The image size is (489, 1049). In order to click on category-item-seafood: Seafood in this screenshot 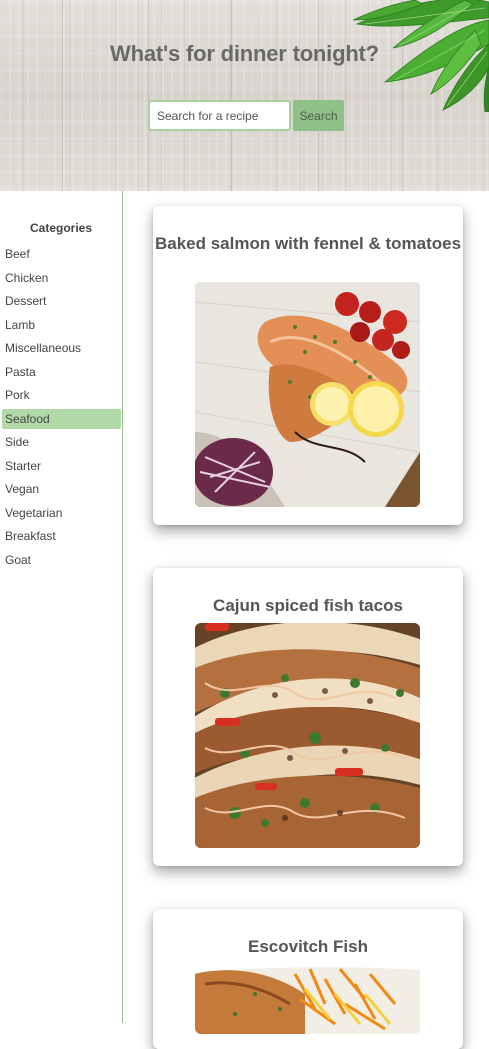, I will do `click(61, 418)`.